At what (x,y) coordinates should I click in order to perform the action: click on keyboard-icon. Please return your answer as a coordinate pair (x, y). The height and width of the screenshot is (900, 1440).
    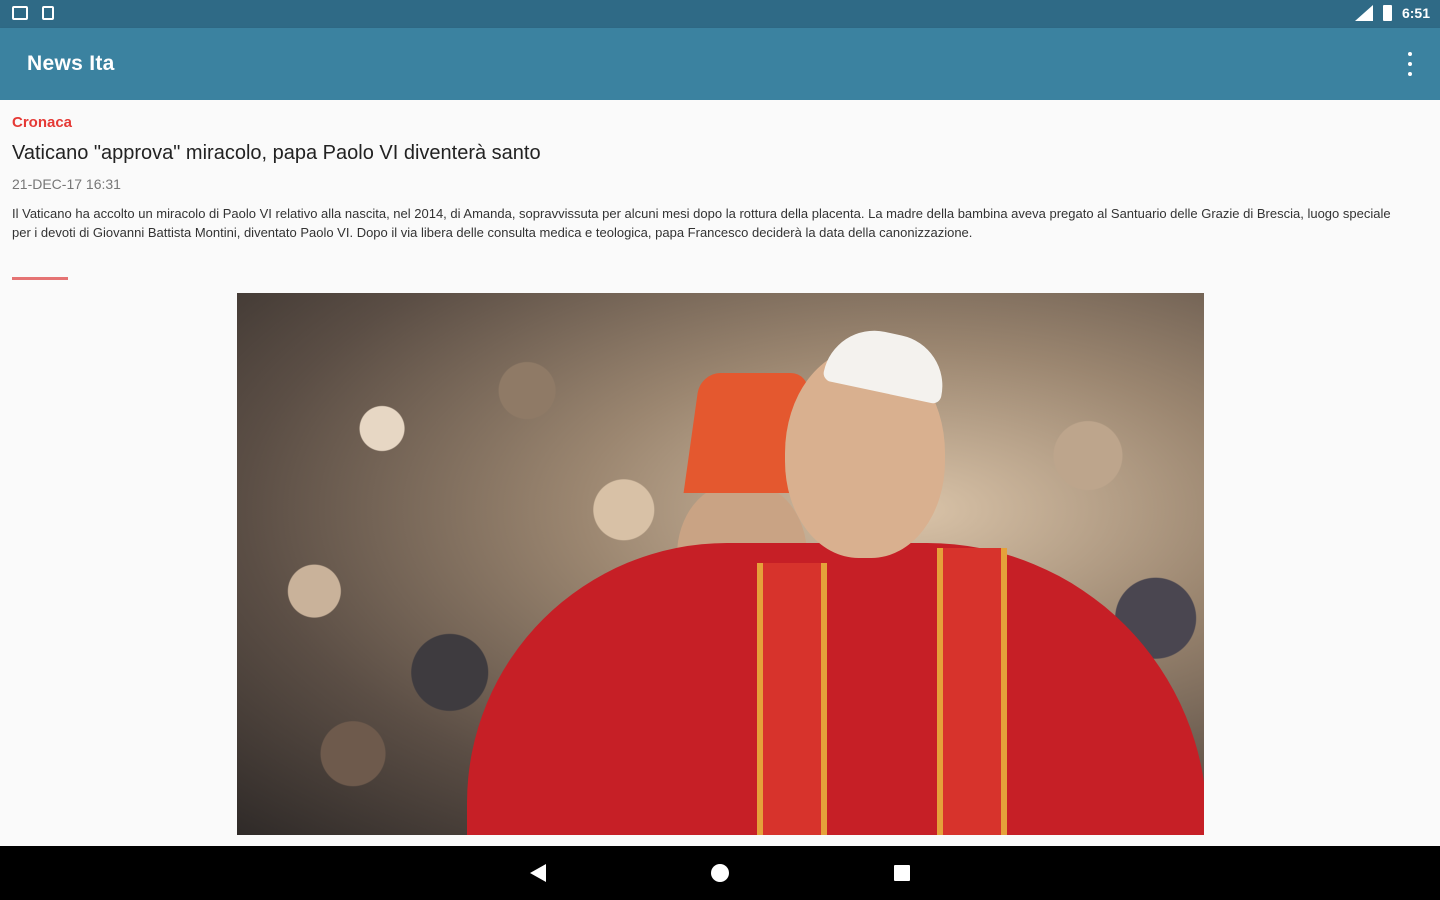
    Looking at the image, I should click on (20, 13).